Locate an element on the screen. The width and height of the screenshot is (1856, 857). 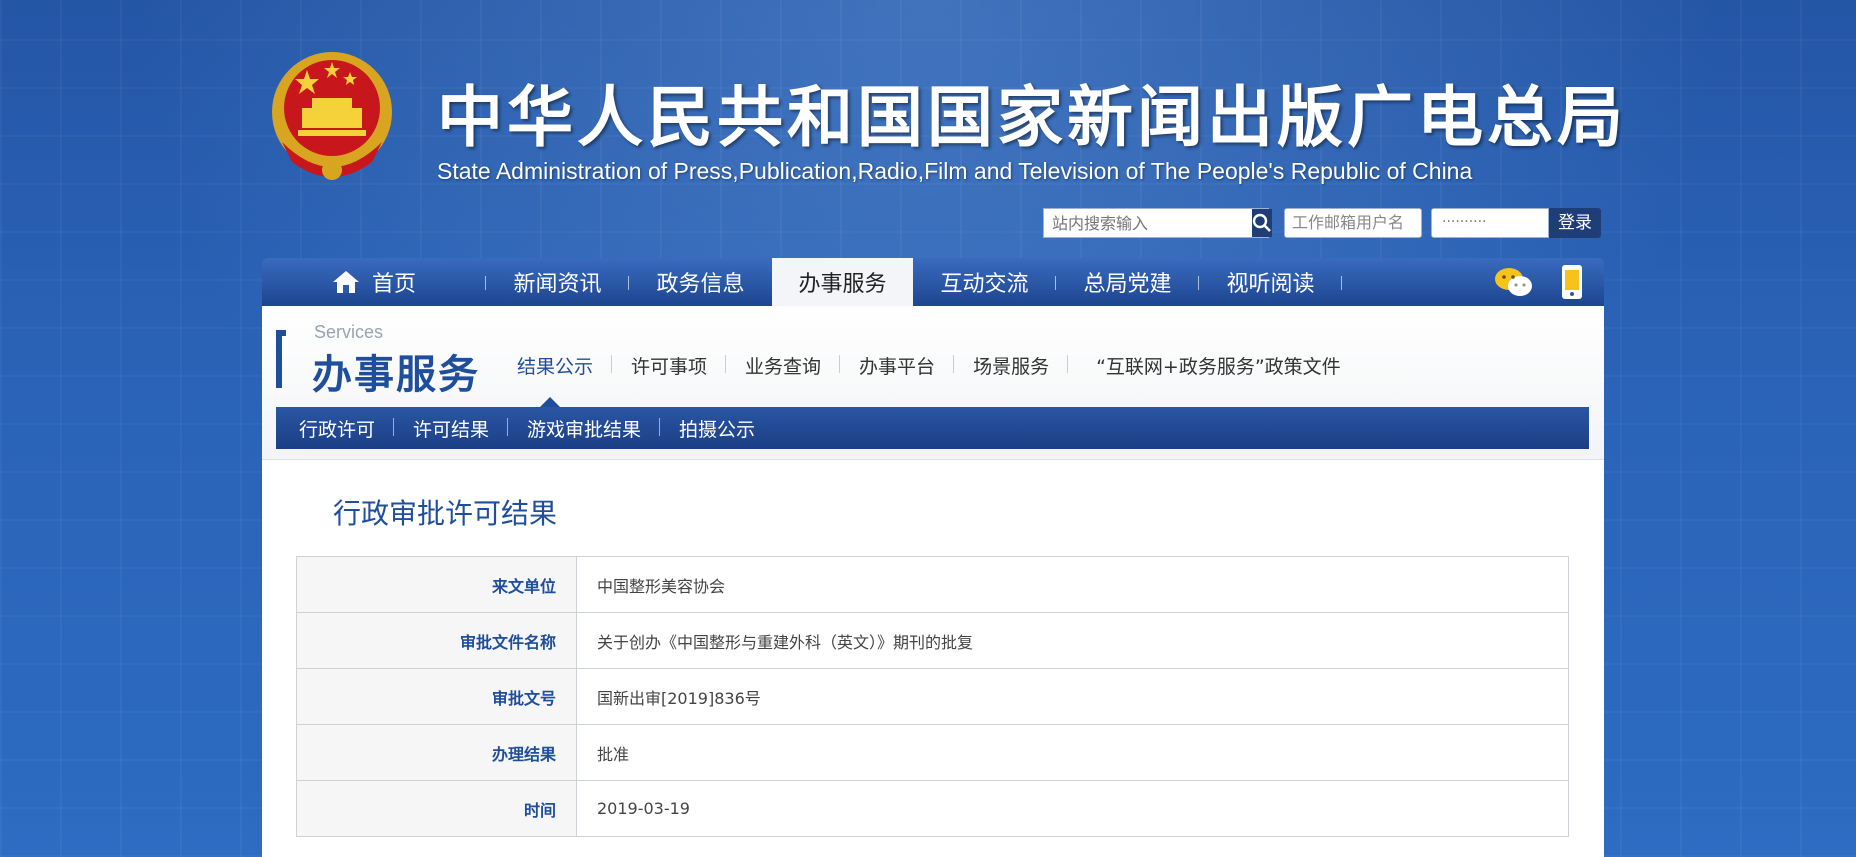
tab-permit-items: 许可事项 is located at coordinates (669, 365).